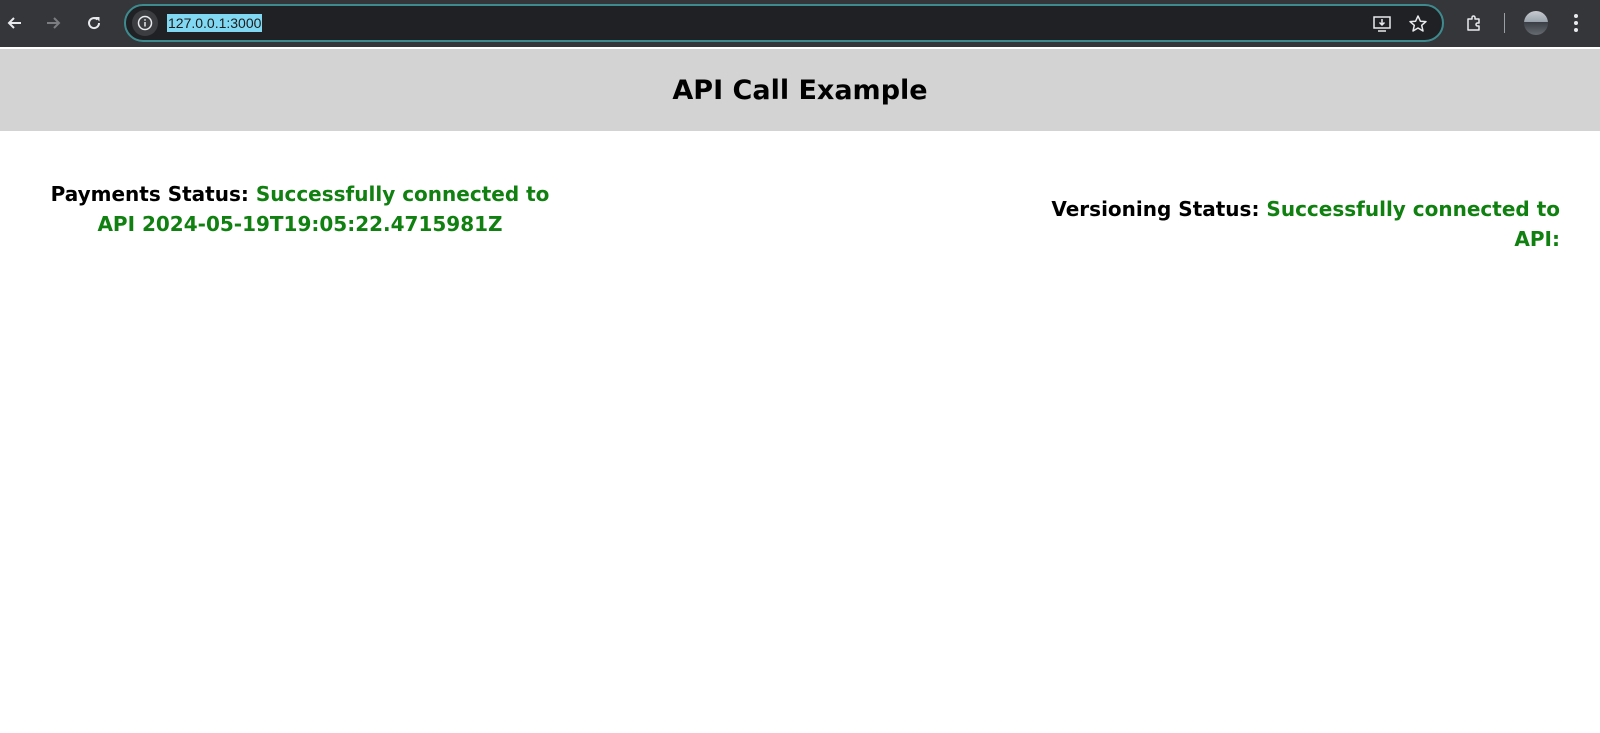  I want to click on site-info-button, so click(145, 23).